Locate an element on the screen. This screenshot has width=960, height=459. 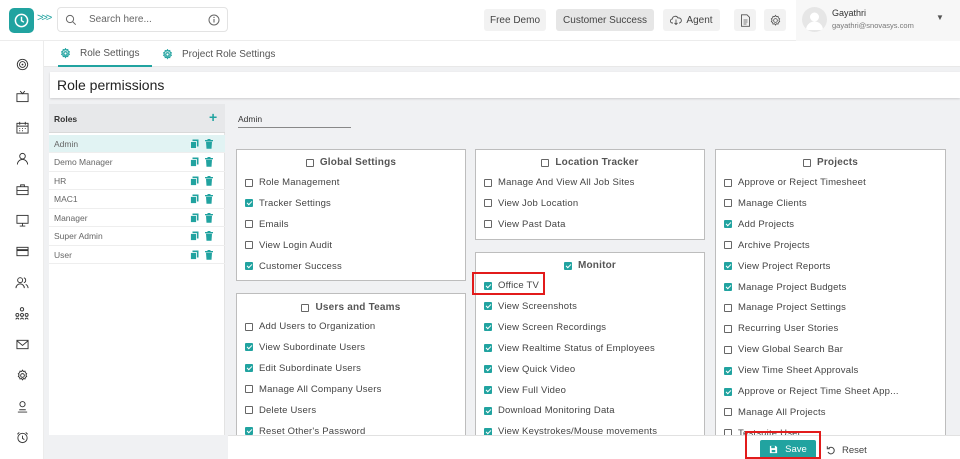
tv-icon is located at coordinates (22, 96).